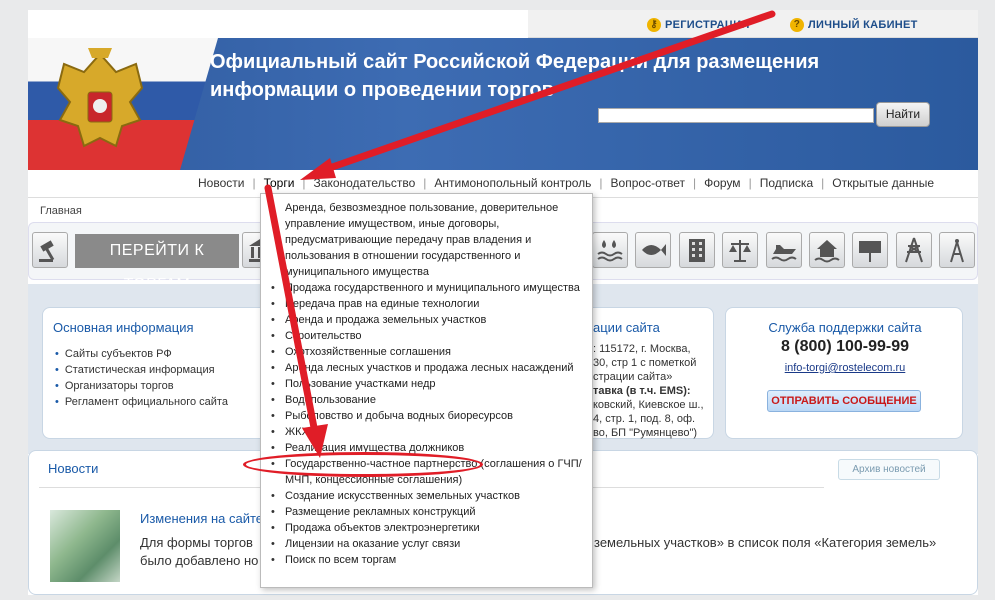  Describe the element at coordinates (296, 321) in the screenshot. I see `arrow-to-debtors` at that location.